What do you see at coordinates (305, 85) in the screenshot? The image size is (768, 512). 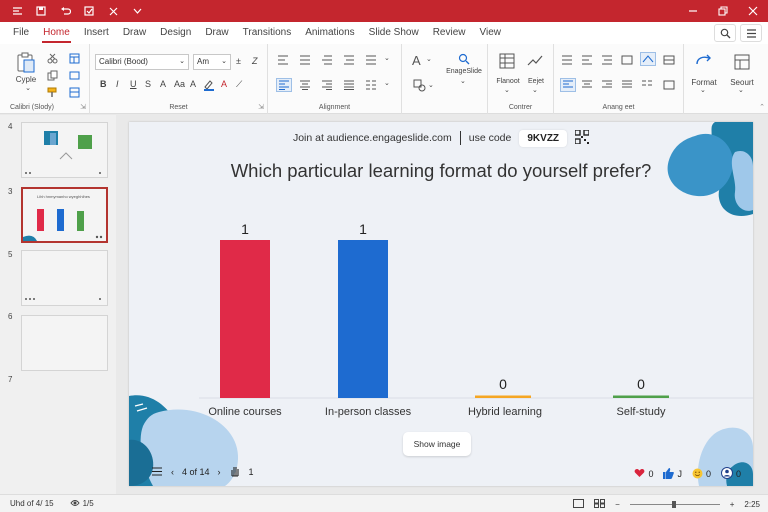 I see `align-center-icon` at bounding box center [305, 85].